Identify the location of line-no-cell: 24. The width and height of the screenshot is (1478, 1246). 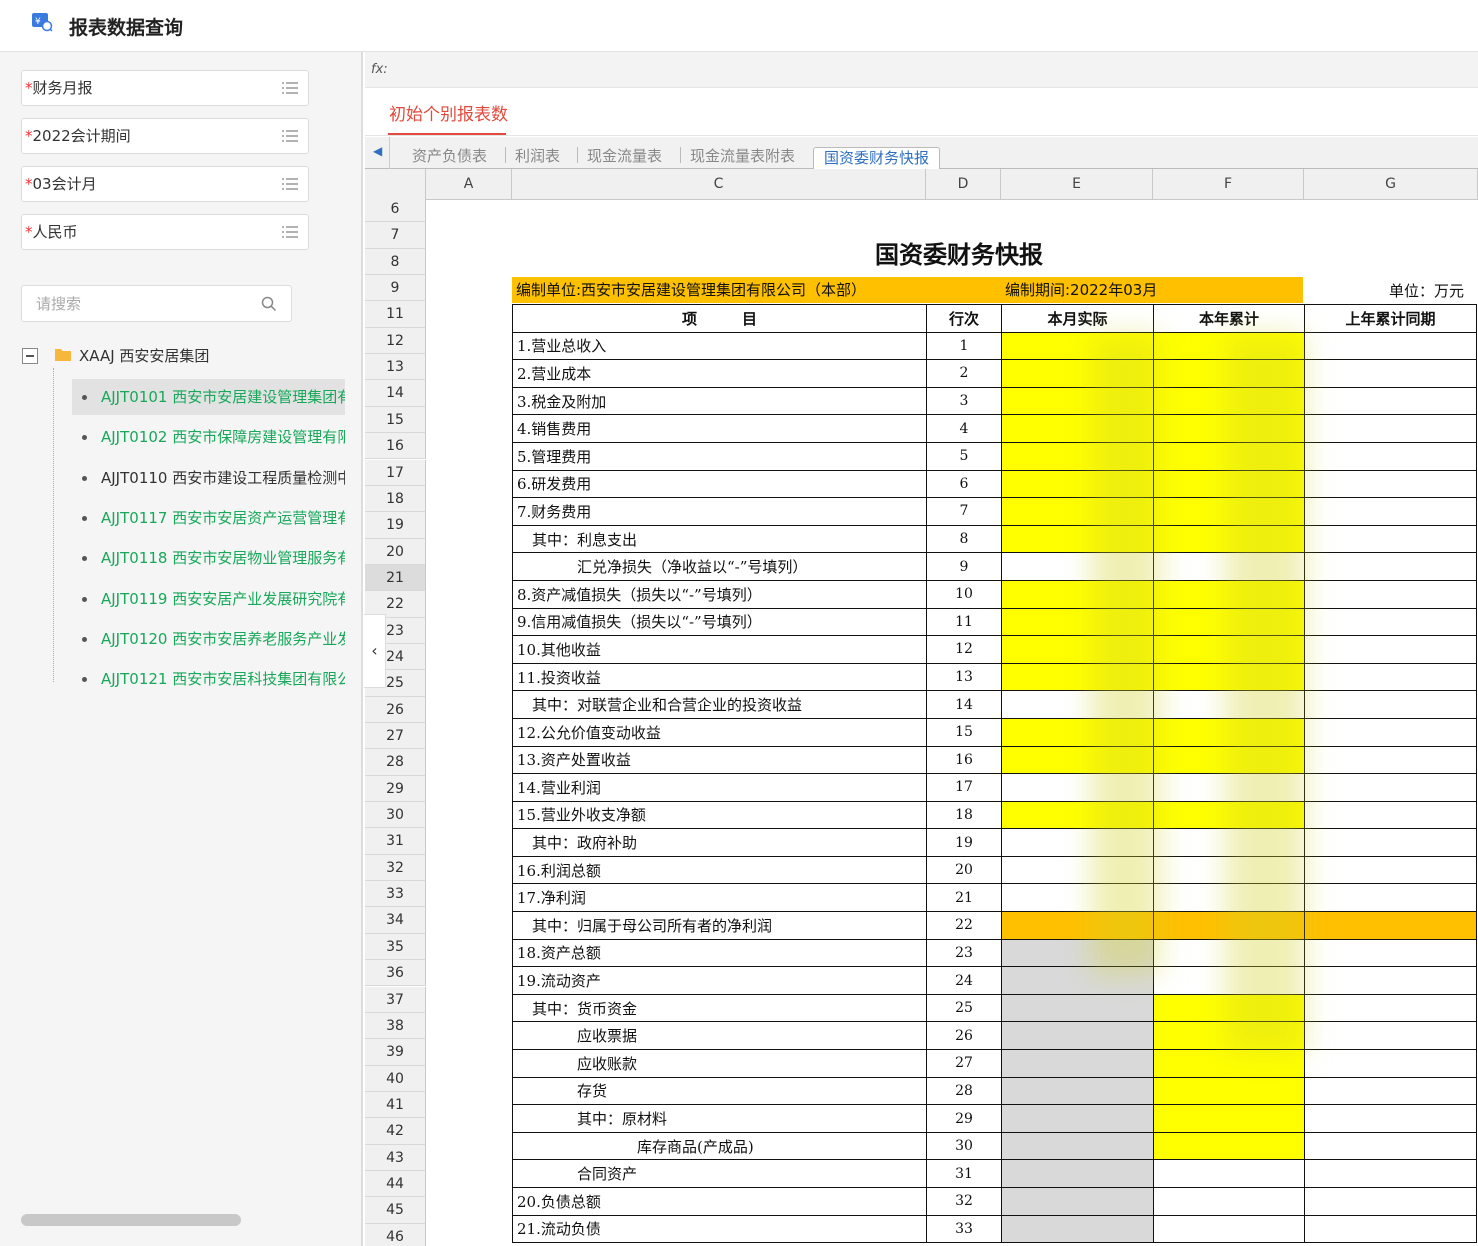
(964, 980).